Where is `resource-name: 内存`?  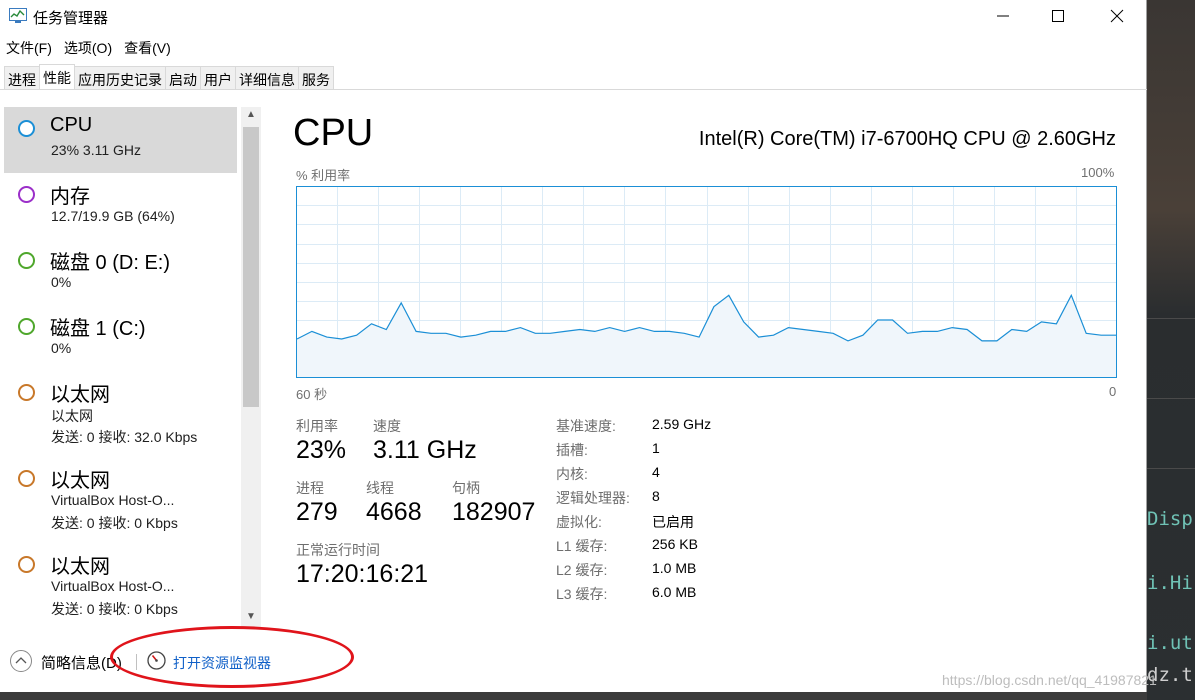
resource-name: 内存 is located at coordinates (70, 197).